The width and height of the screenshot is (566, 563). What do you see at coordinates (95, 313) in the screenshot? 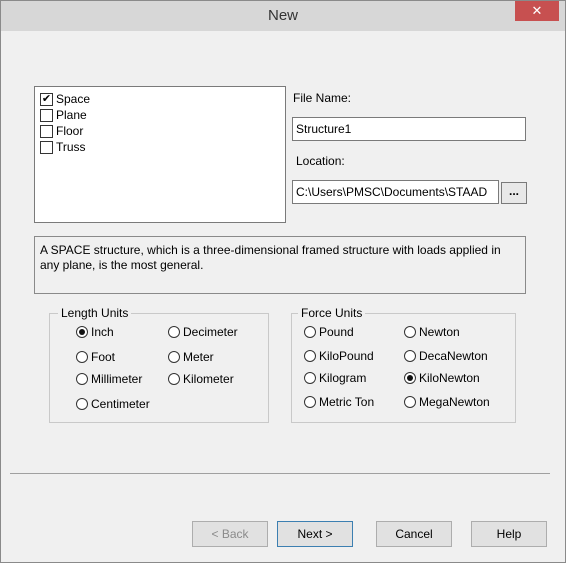
I see `length-units-legend: Length Units` at bounding box center [95, 313].